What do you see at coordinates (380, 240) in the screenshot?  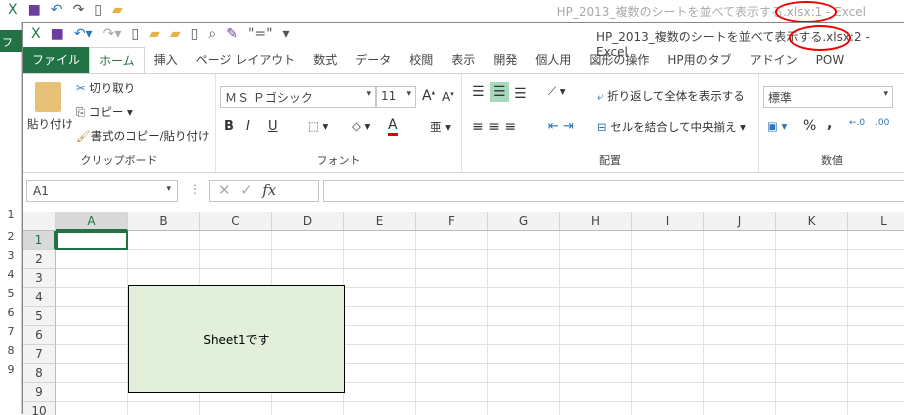 I see `cell-E1` at bounding box center [380, 240].